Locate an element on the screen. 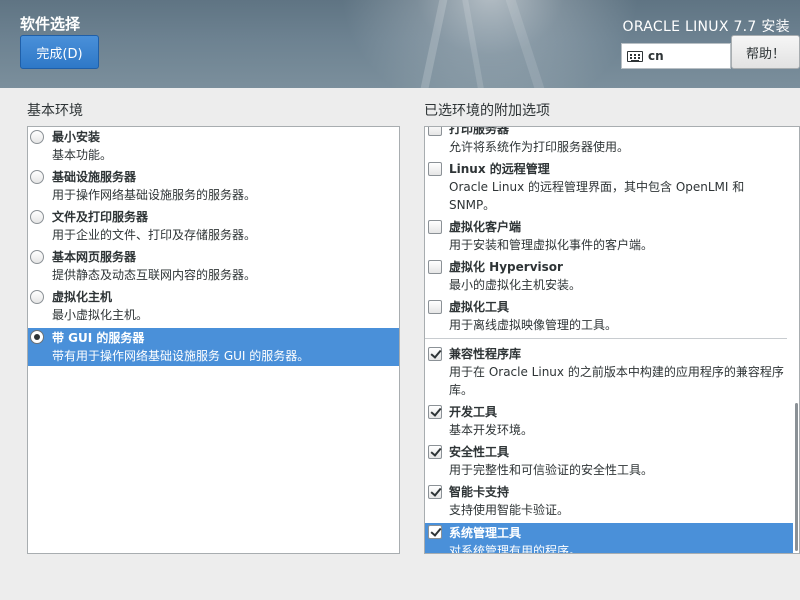  keyboard-layout-indicator: cn is located at coordinates (676, 56).